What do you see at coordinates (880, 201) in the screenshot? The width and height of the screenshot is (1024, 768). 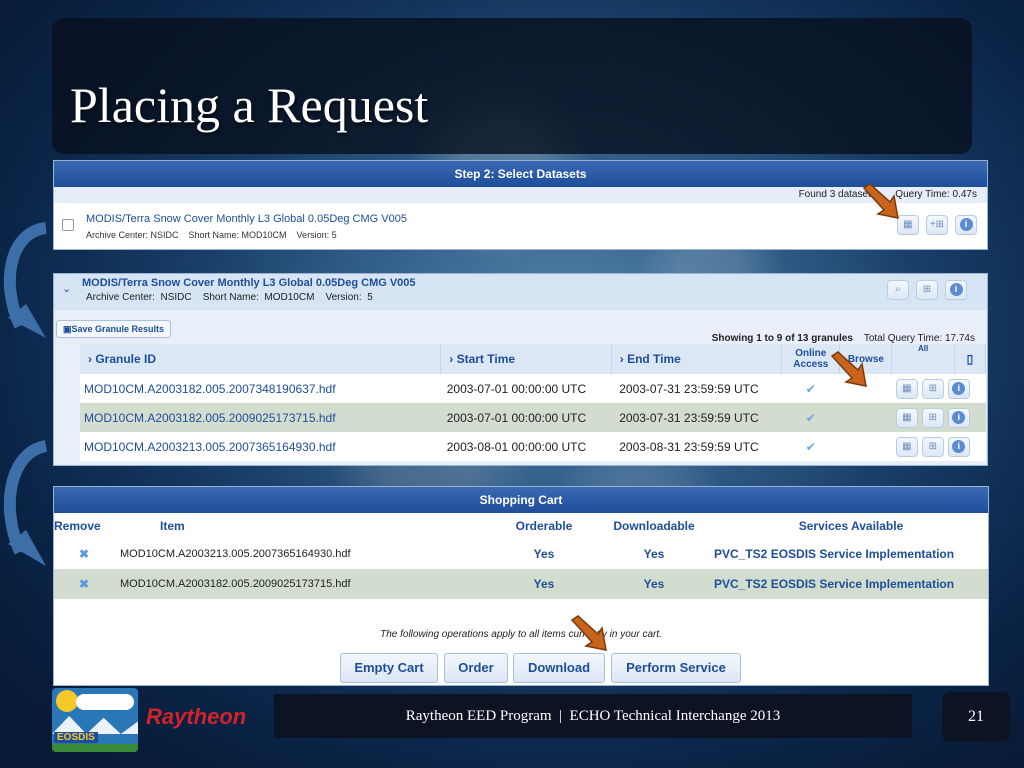 I see `arrow-datasets-icon` at bounding box center [880, 201].